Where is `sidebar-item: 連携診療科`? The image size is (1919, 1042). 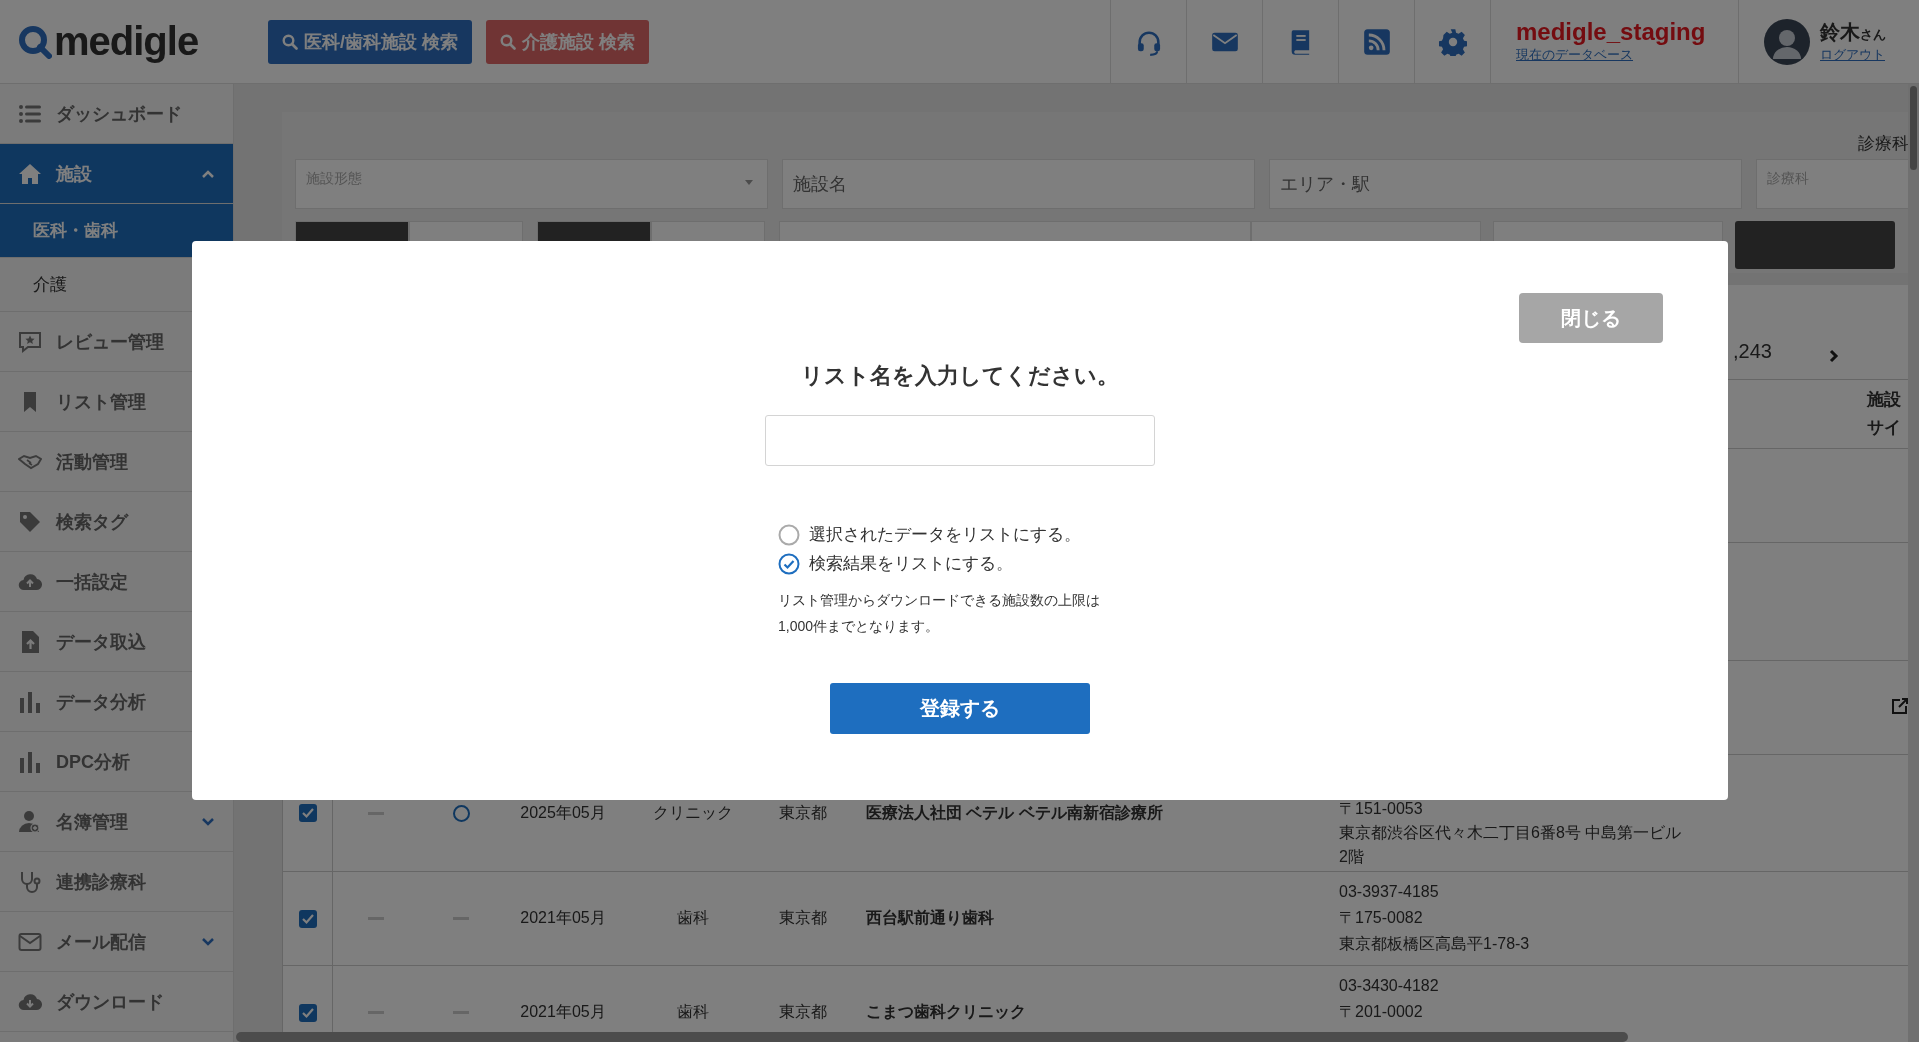 sidebar-item: 連携診療科 is located at coordinates (116, 882).